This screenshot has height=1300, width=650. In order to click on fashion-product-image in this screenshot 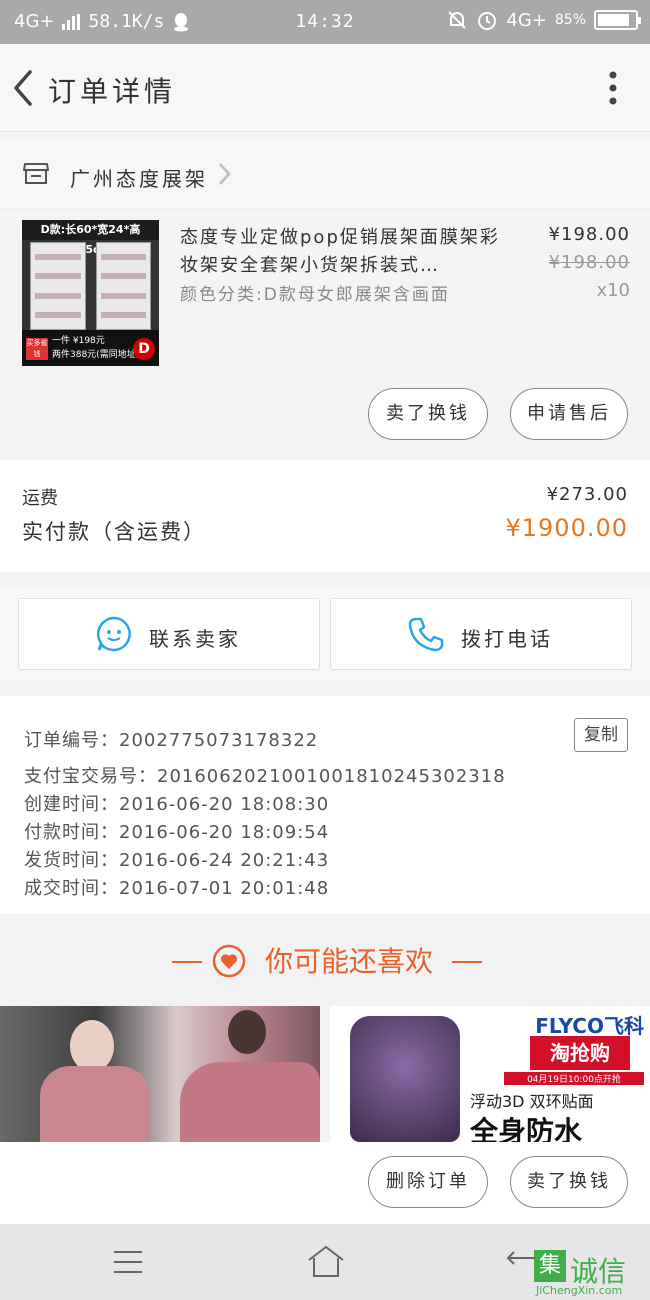, I will do `click(160, 1074)`.